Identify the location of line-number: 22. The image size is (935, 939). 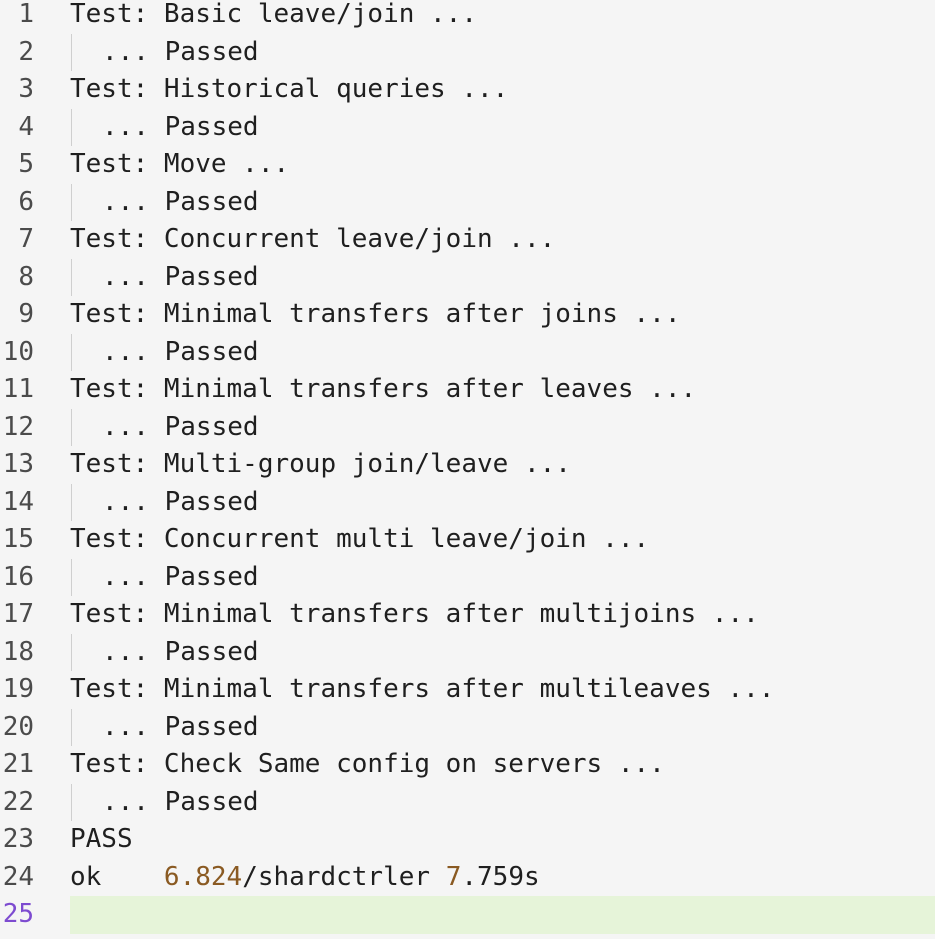
(18, 801).